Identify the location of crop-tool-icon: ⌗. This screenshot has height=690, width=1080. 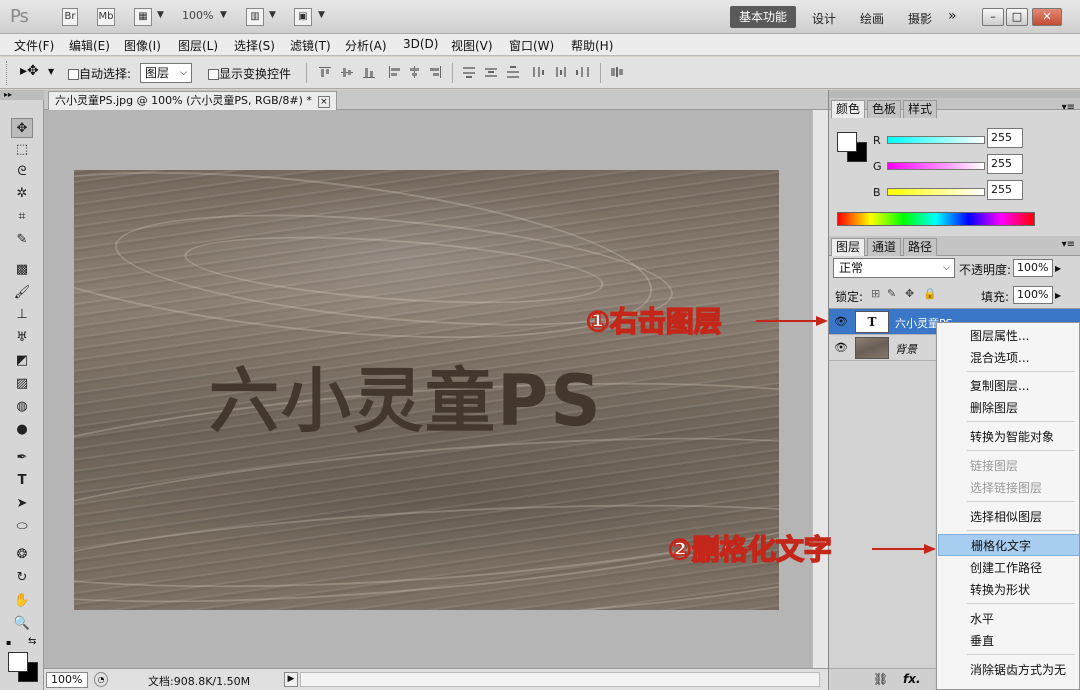
(22, 217).